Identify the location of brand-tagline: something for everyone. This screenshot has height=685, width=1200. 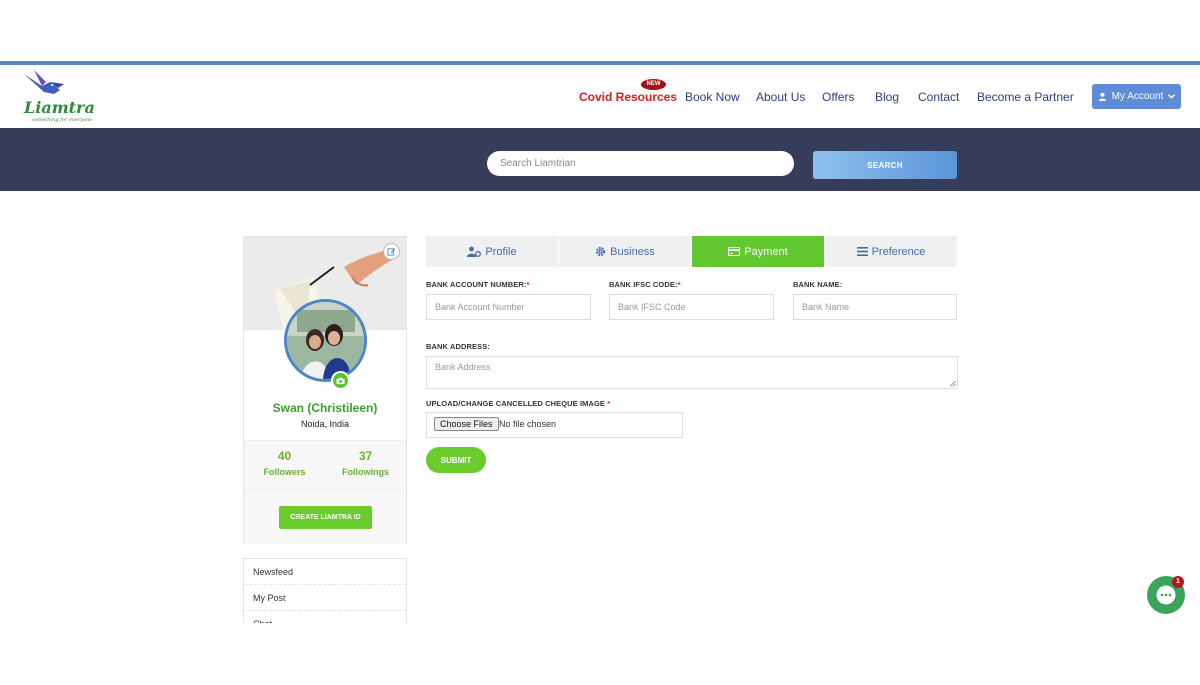
(62, 120).